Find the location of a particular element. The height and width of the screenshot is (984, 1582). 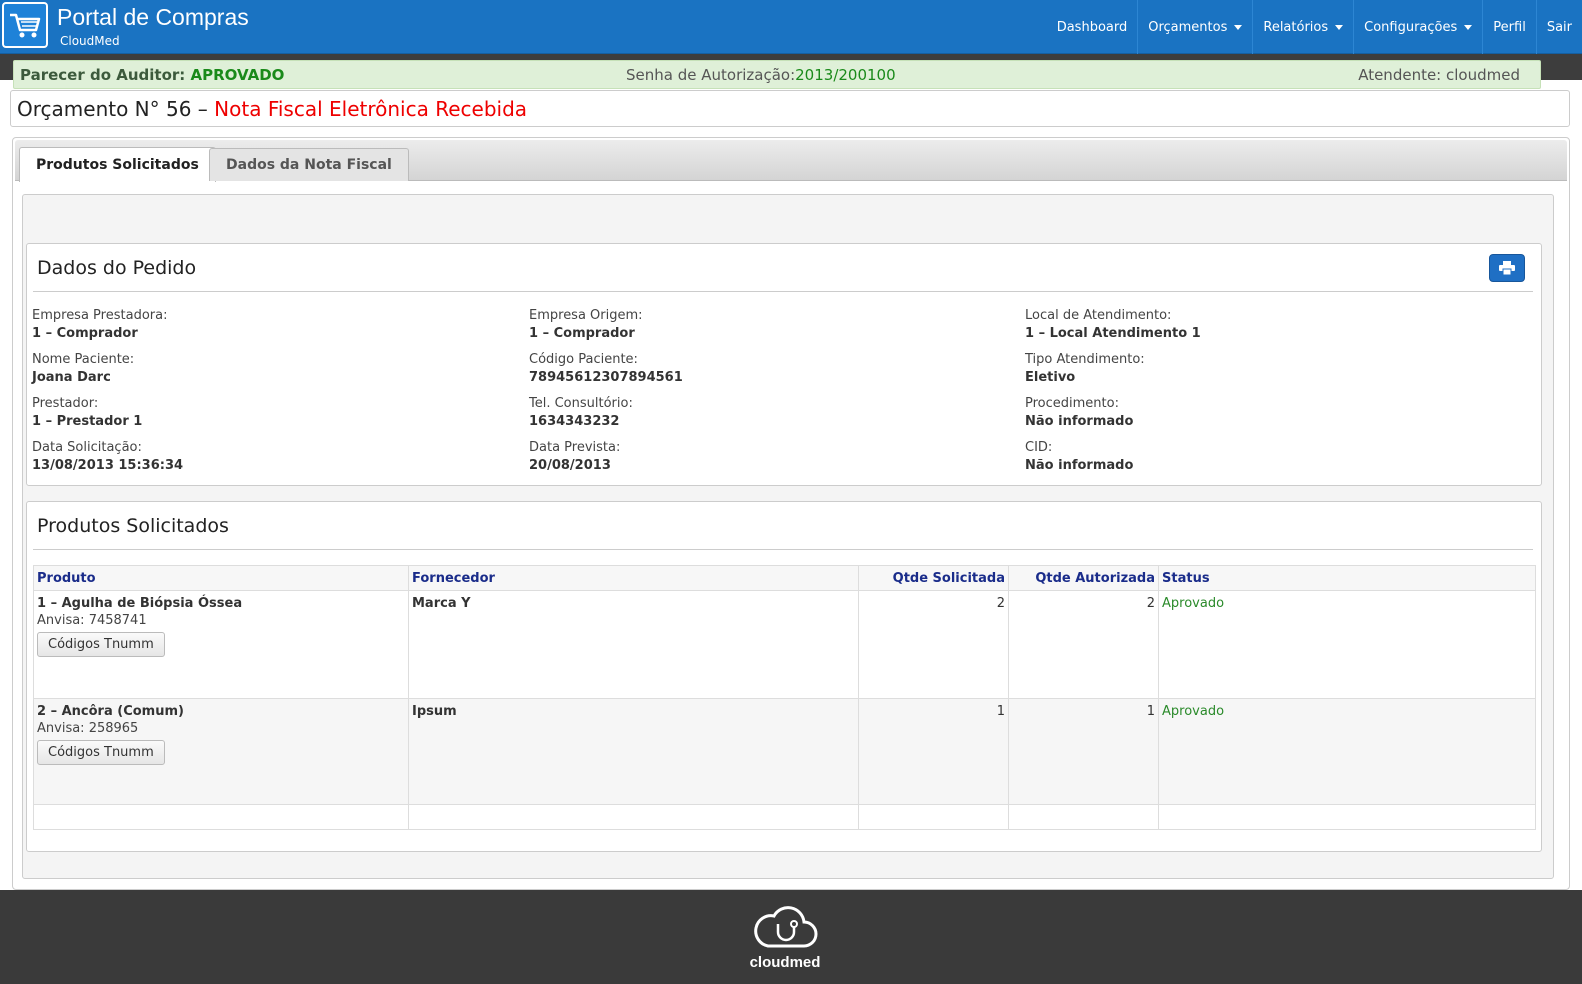

caret-down-icon is located at coordinates (1238, 27).